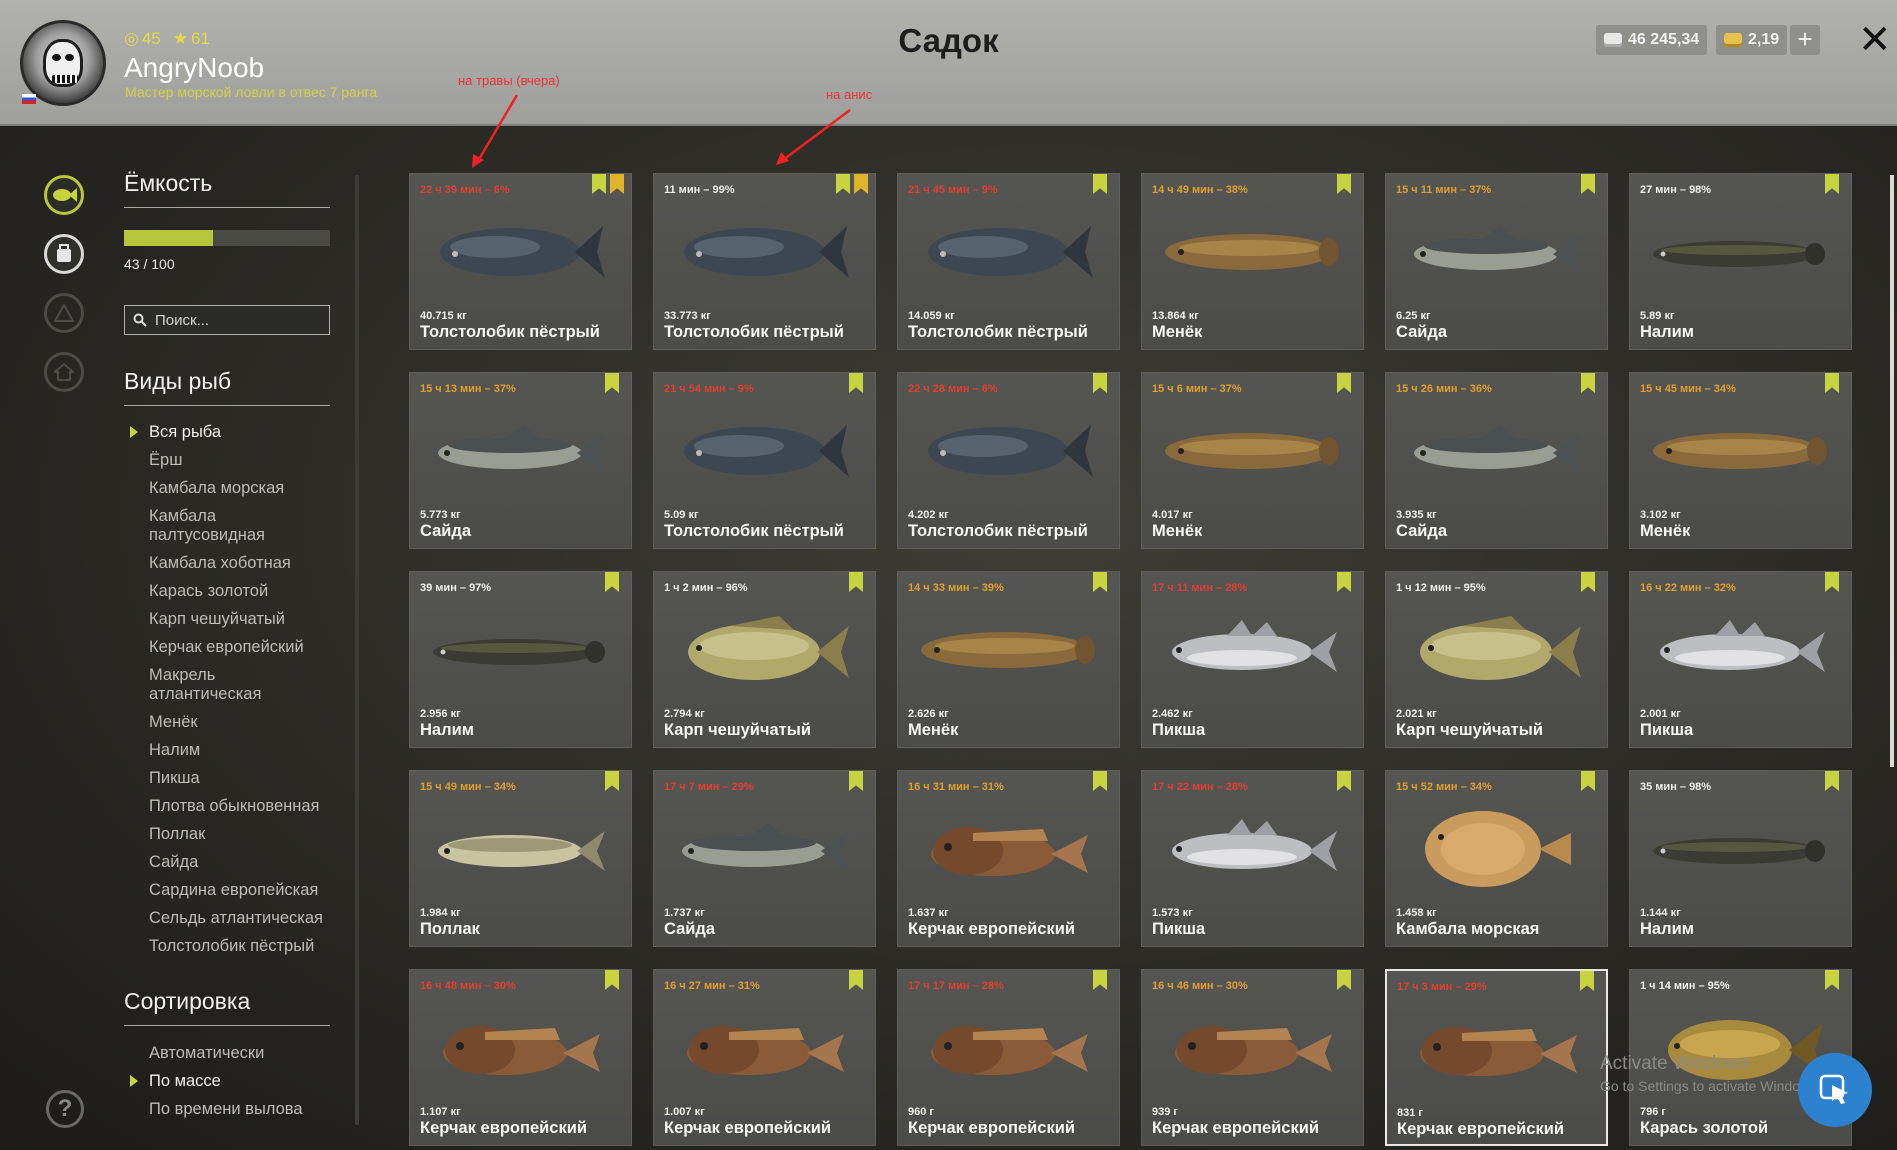 The image size is (1897, 1150). What do you see at coordinates (227, 946) in the screenshot?
I see `species-item: Толстолобик пёстрый` at bounding box center [227, 946].